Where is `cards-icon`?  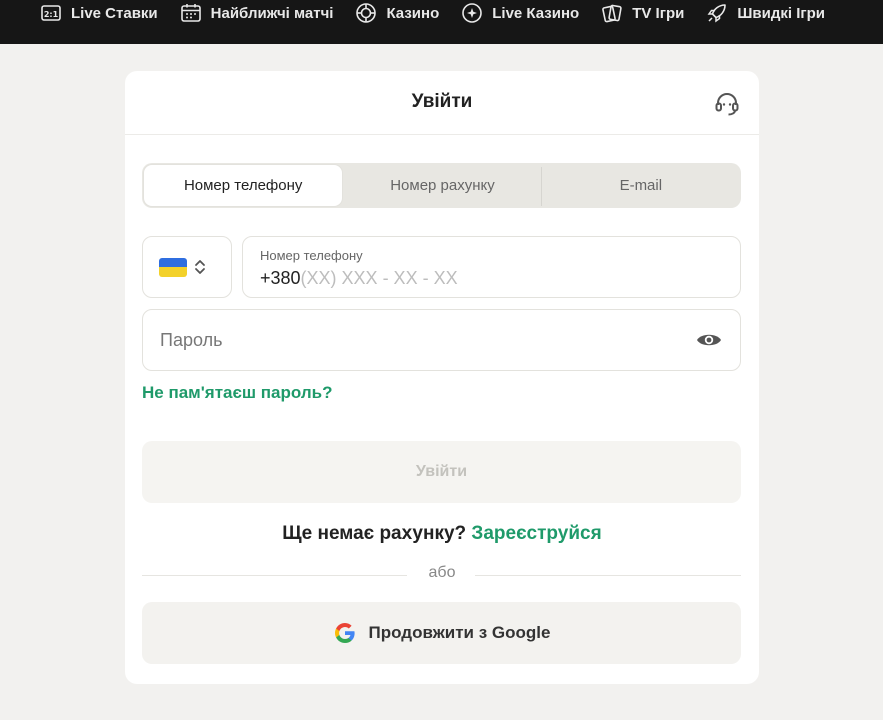 cards-icon is located at coordinates (612, 13).